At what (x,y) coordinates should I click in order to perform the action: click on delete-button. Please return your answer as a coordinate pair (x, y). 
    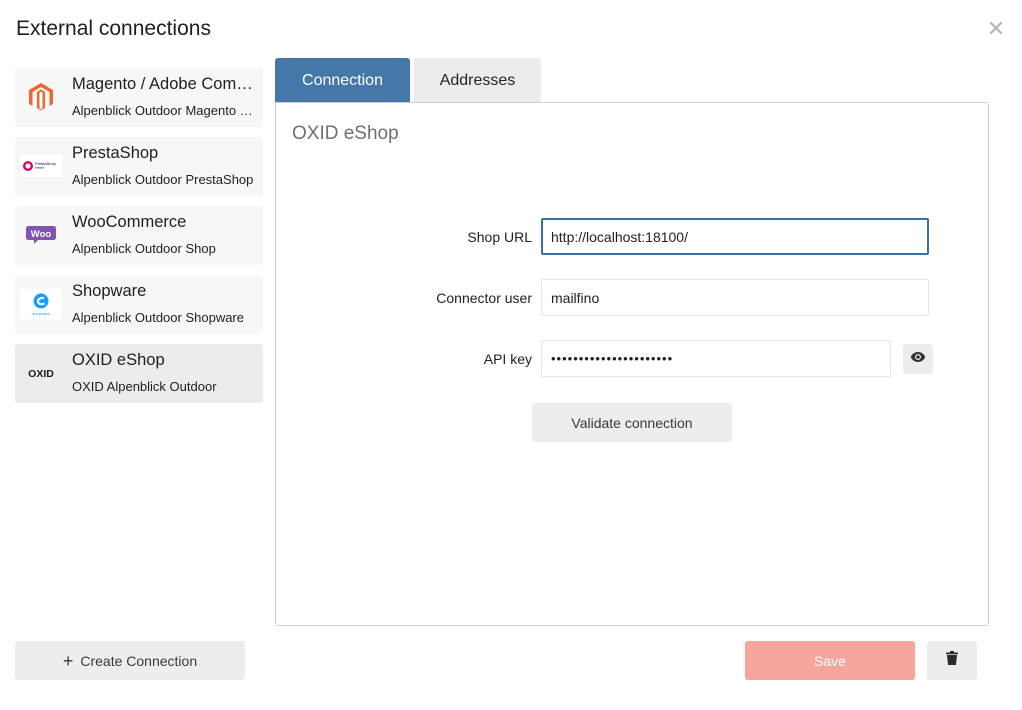
    Looking at the image, I should click on (952, 660).